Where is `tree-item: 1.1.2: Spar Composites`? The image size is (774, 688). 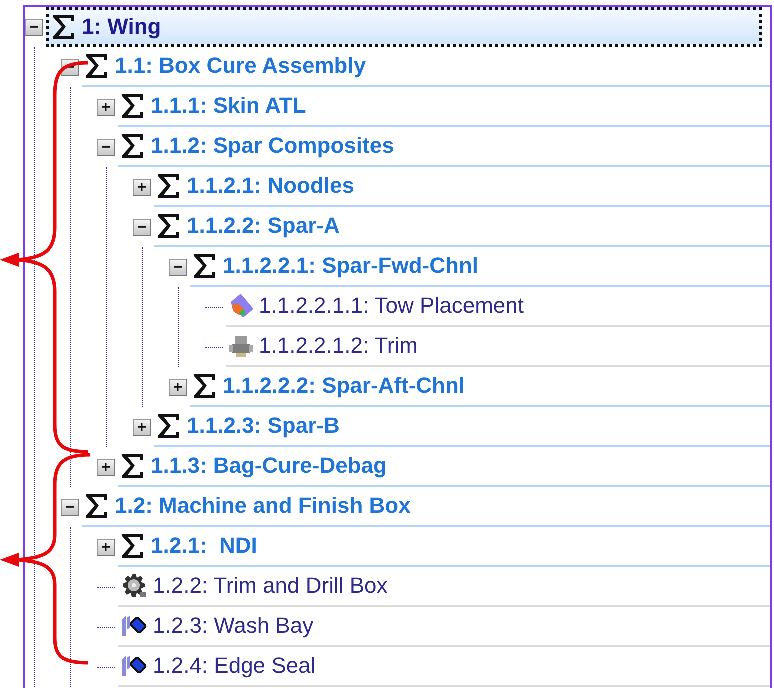
tree-item: 1.1.2: Spar Composites is located at coordinates (444, 147).